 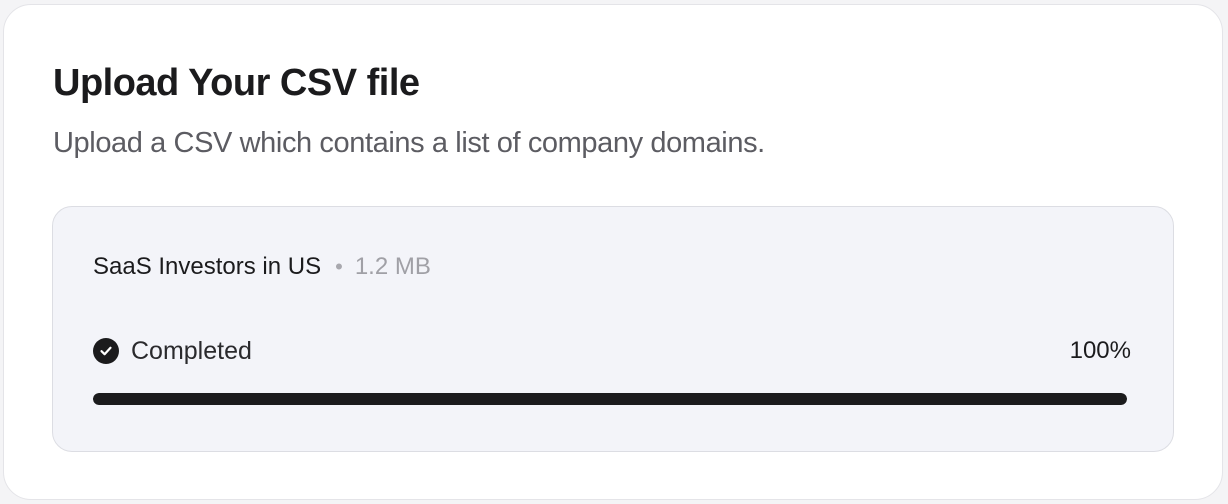 I want to click on progress-percent: 100%, so click(x=1100, y=350).